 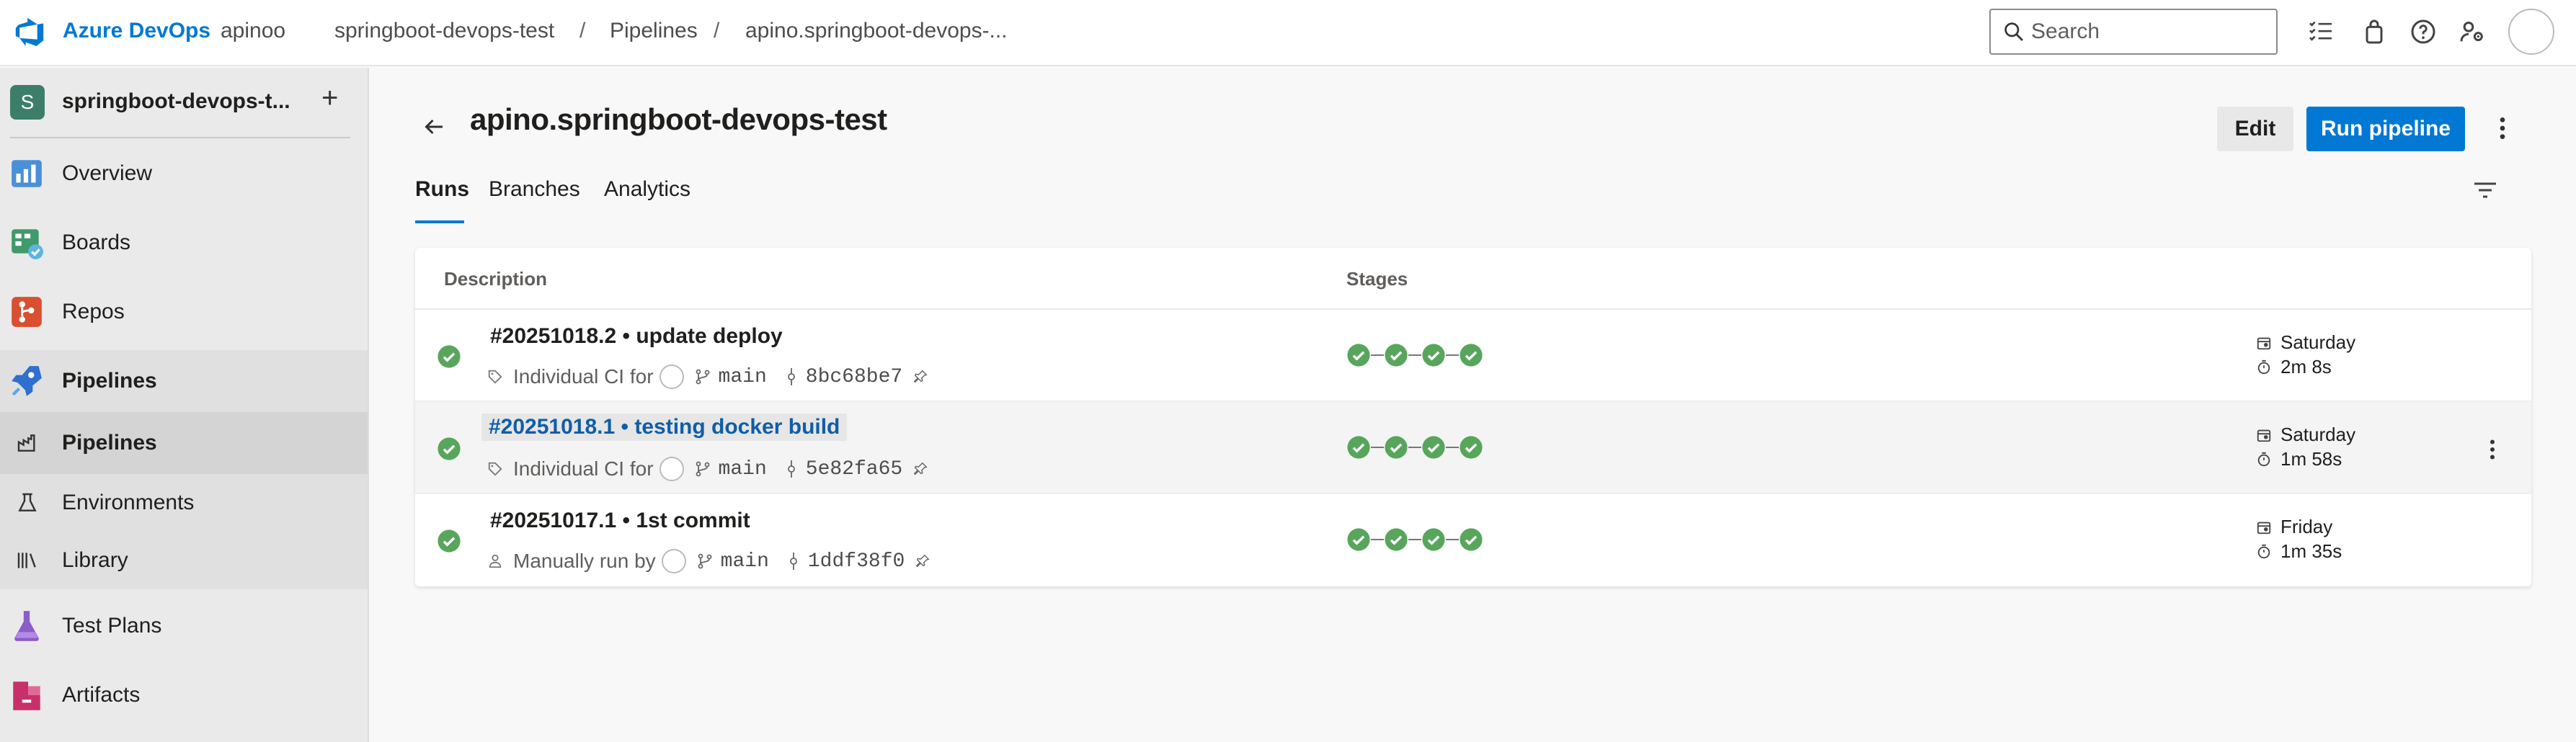 What do you see at coordinates (671, 377) in the screenshot?
I see `avatar` at bounding box center [671, 377].